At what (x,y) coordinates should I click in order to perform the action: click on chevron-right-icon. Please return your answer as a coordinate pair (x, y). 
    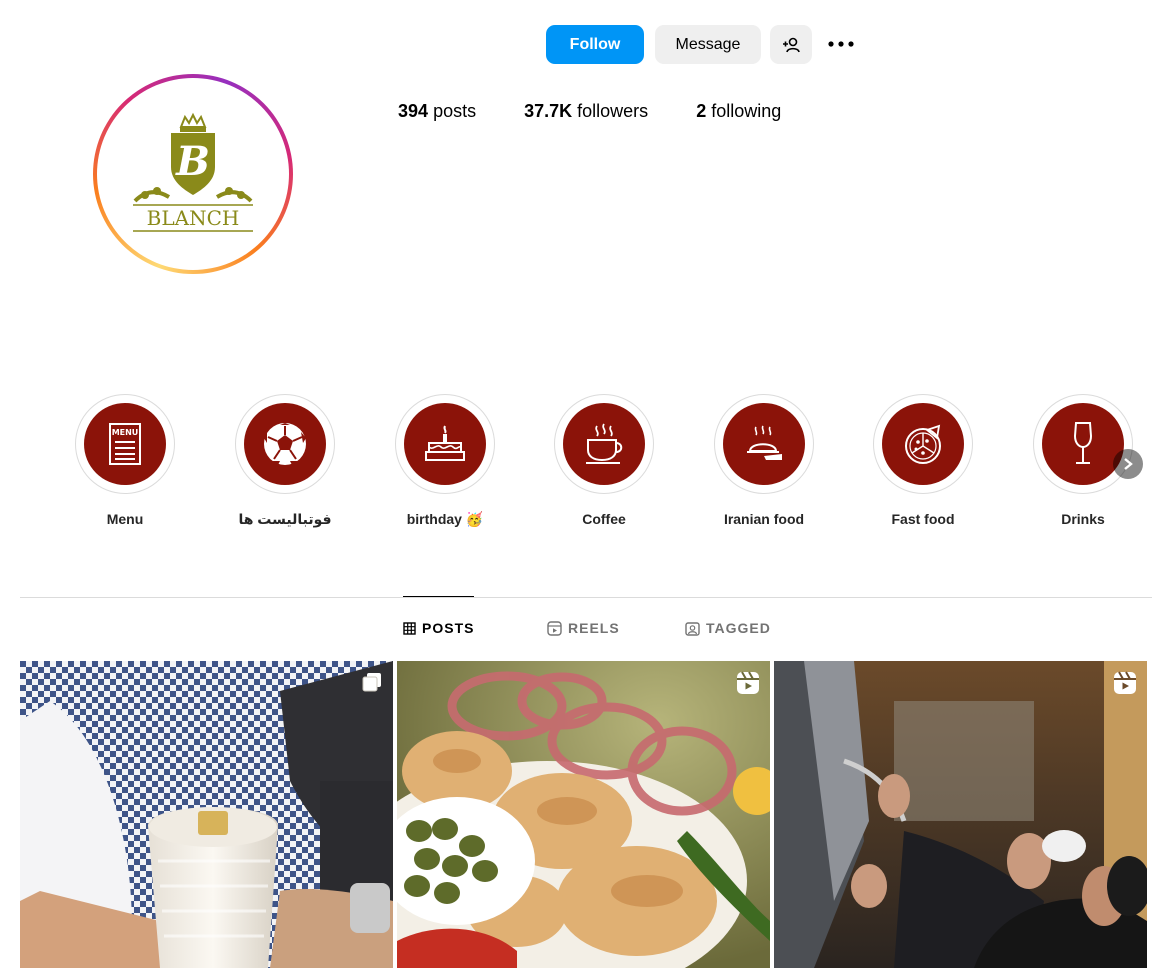
    Looking at the image, I should click on (1128, 464).